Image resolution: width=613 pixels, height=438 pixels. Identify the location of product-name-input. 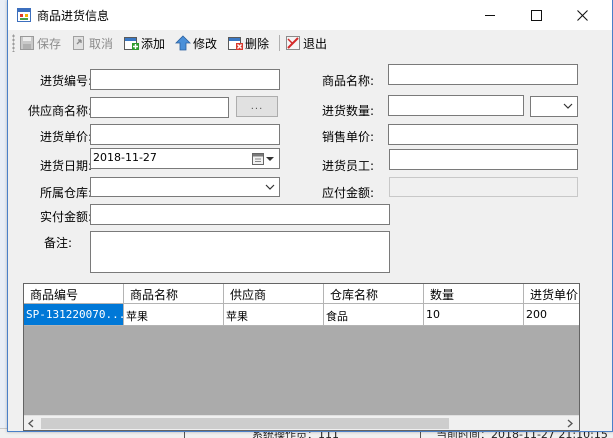
(483, 74).